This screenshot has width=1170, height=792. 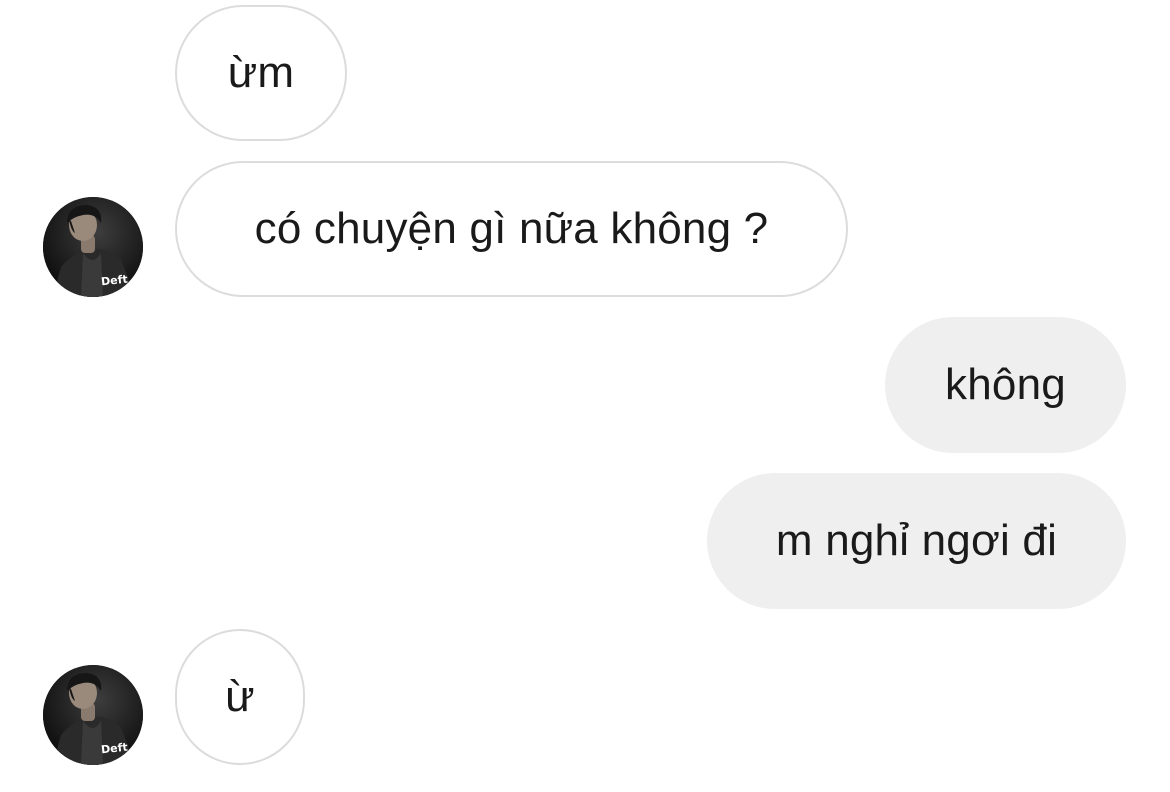 I want to click on message-bubble-incoming: ừ, so click(x=240, y=697).